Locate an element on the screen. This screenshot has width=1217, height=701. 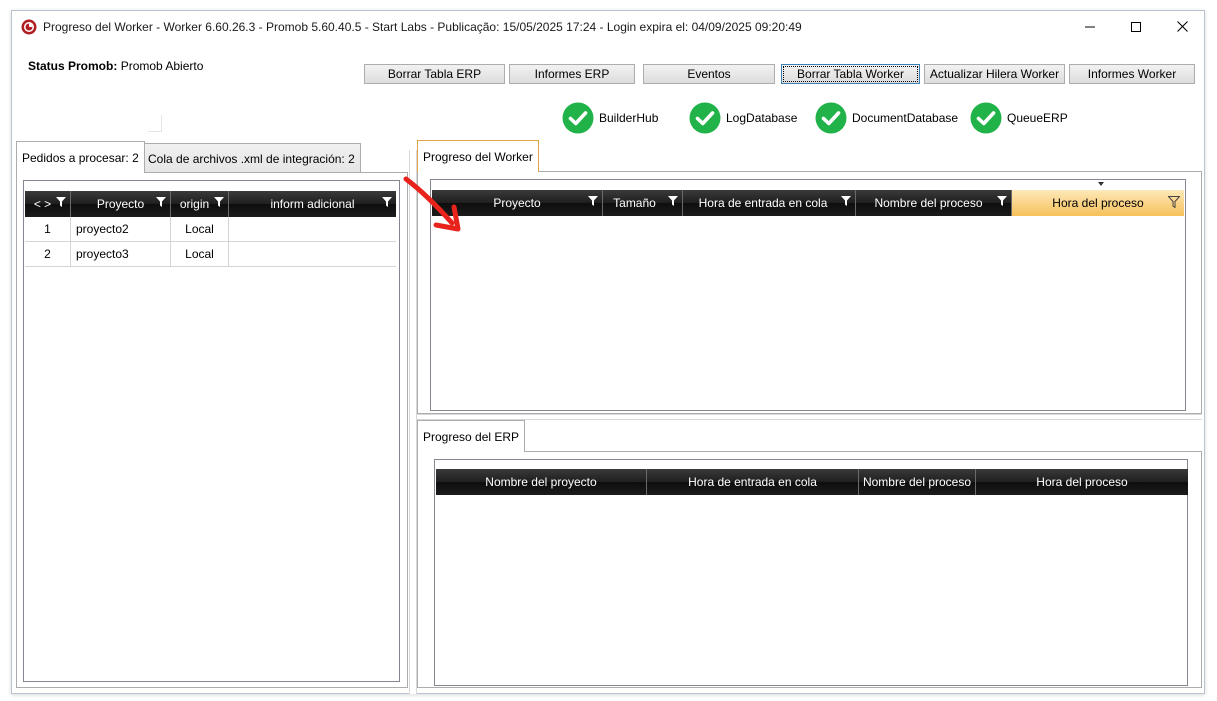
maximize-icon is located at coordinates (1136, 26).